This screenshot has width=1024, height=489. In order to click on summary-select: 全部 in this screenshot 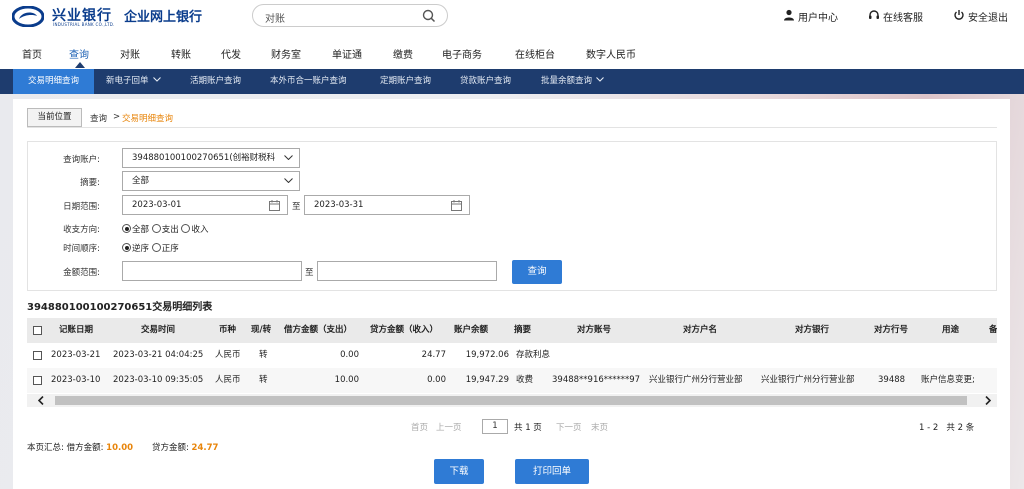, I will do `click(211, 181)`.